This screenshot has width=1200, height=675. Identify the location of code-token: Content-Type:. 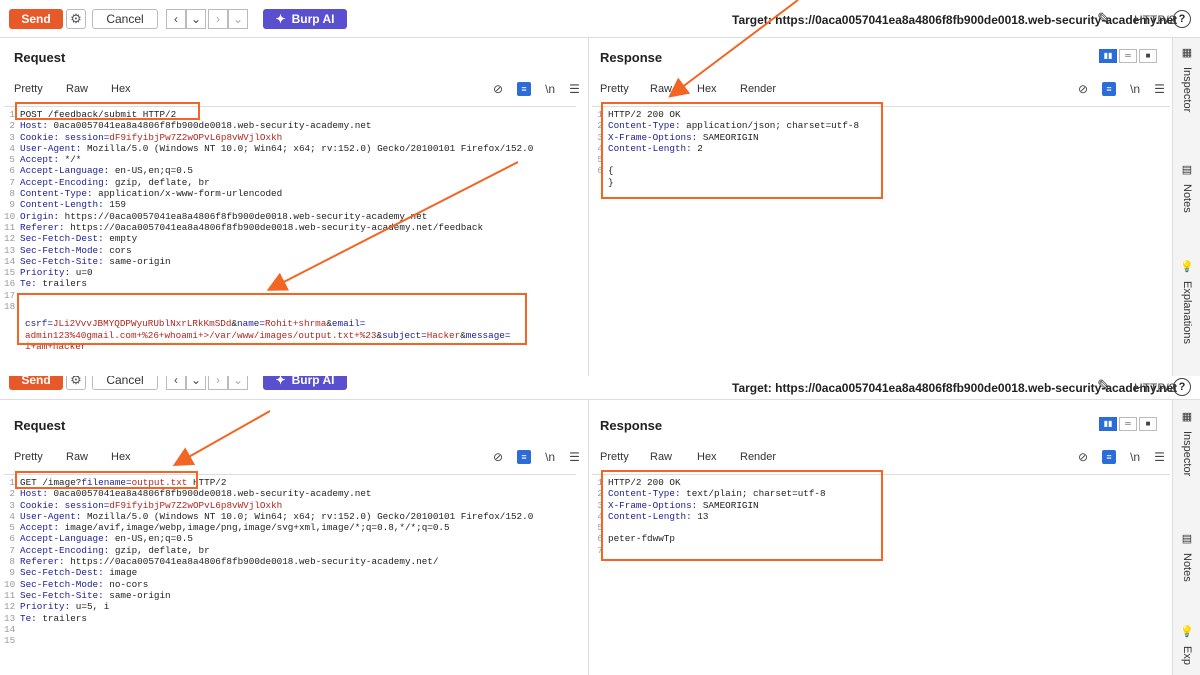
(59, 194).